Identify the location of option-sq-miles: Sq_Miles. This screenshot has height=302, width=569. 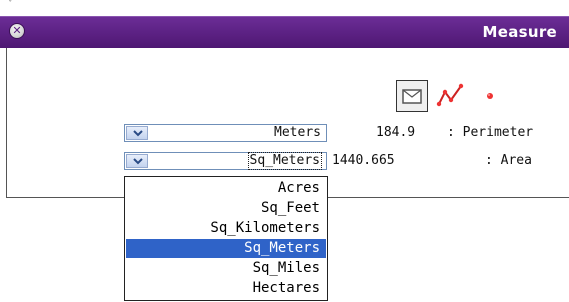
(226, 268).